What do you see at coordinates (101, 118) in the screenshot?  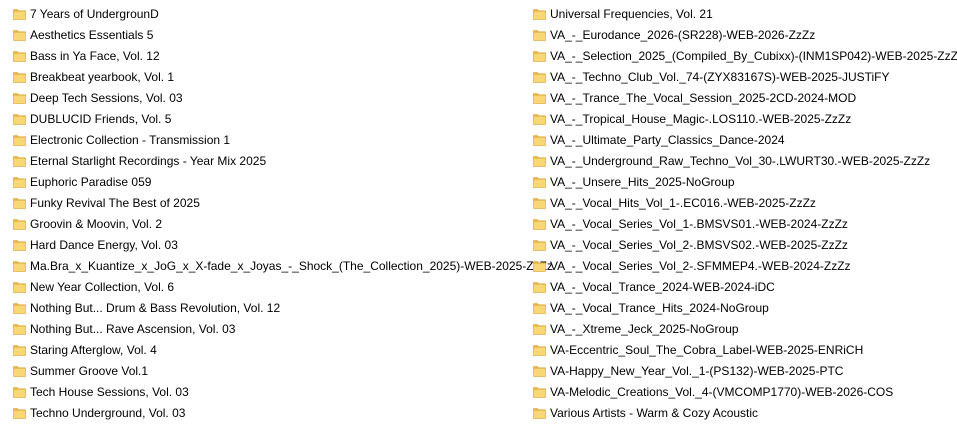 I see `folder-name: DUBLUCID Friends, Vol. 5` at bounding box center [101, 118].